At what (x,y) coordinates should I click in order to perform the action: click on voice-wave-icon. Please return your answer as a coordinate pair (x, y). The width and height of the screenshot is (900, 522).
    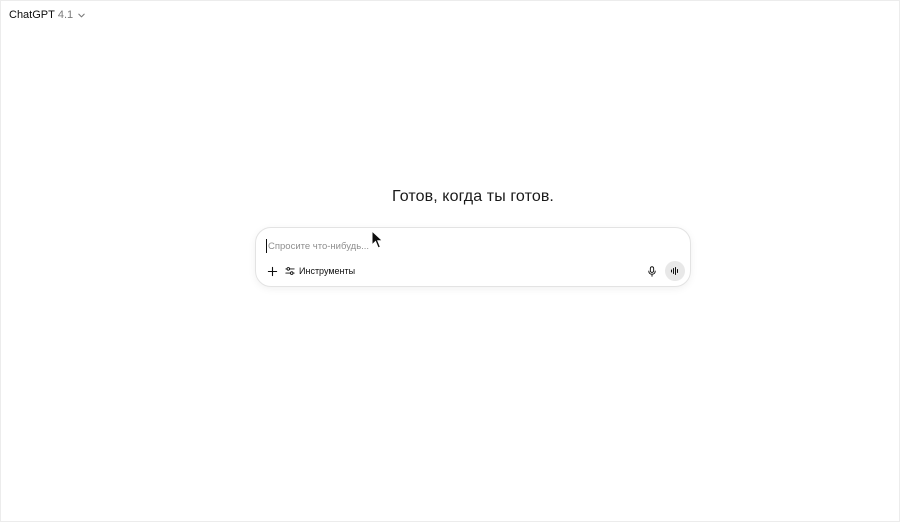
    Looking at the image, I should click on (674, 271).